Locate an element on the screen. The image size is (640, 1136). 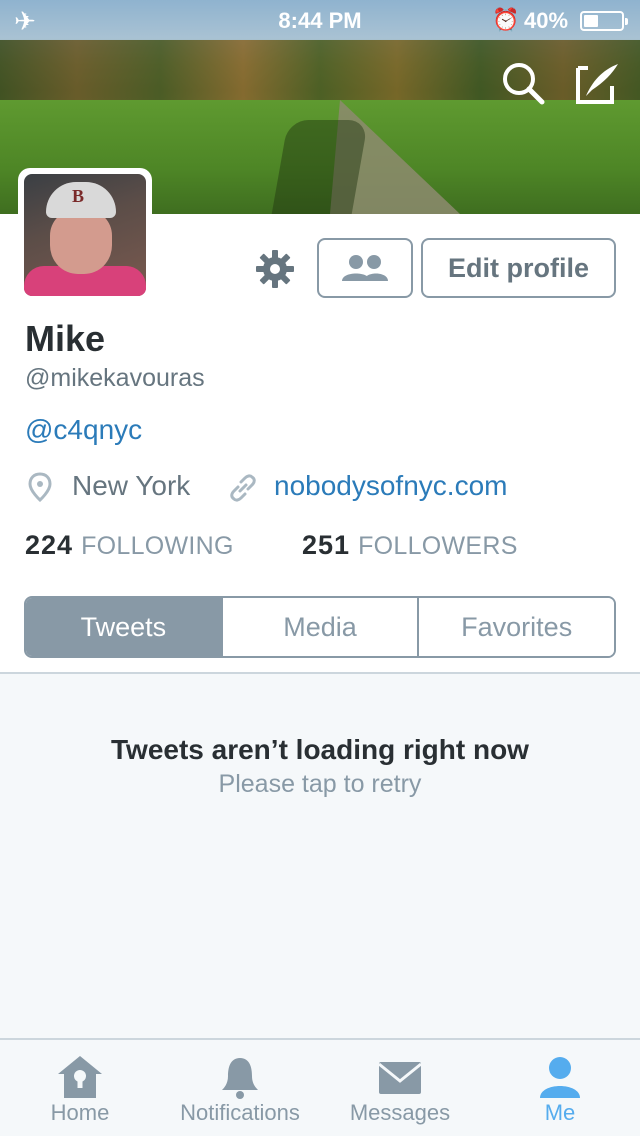
people-icon is located at coordinates (365, 268).